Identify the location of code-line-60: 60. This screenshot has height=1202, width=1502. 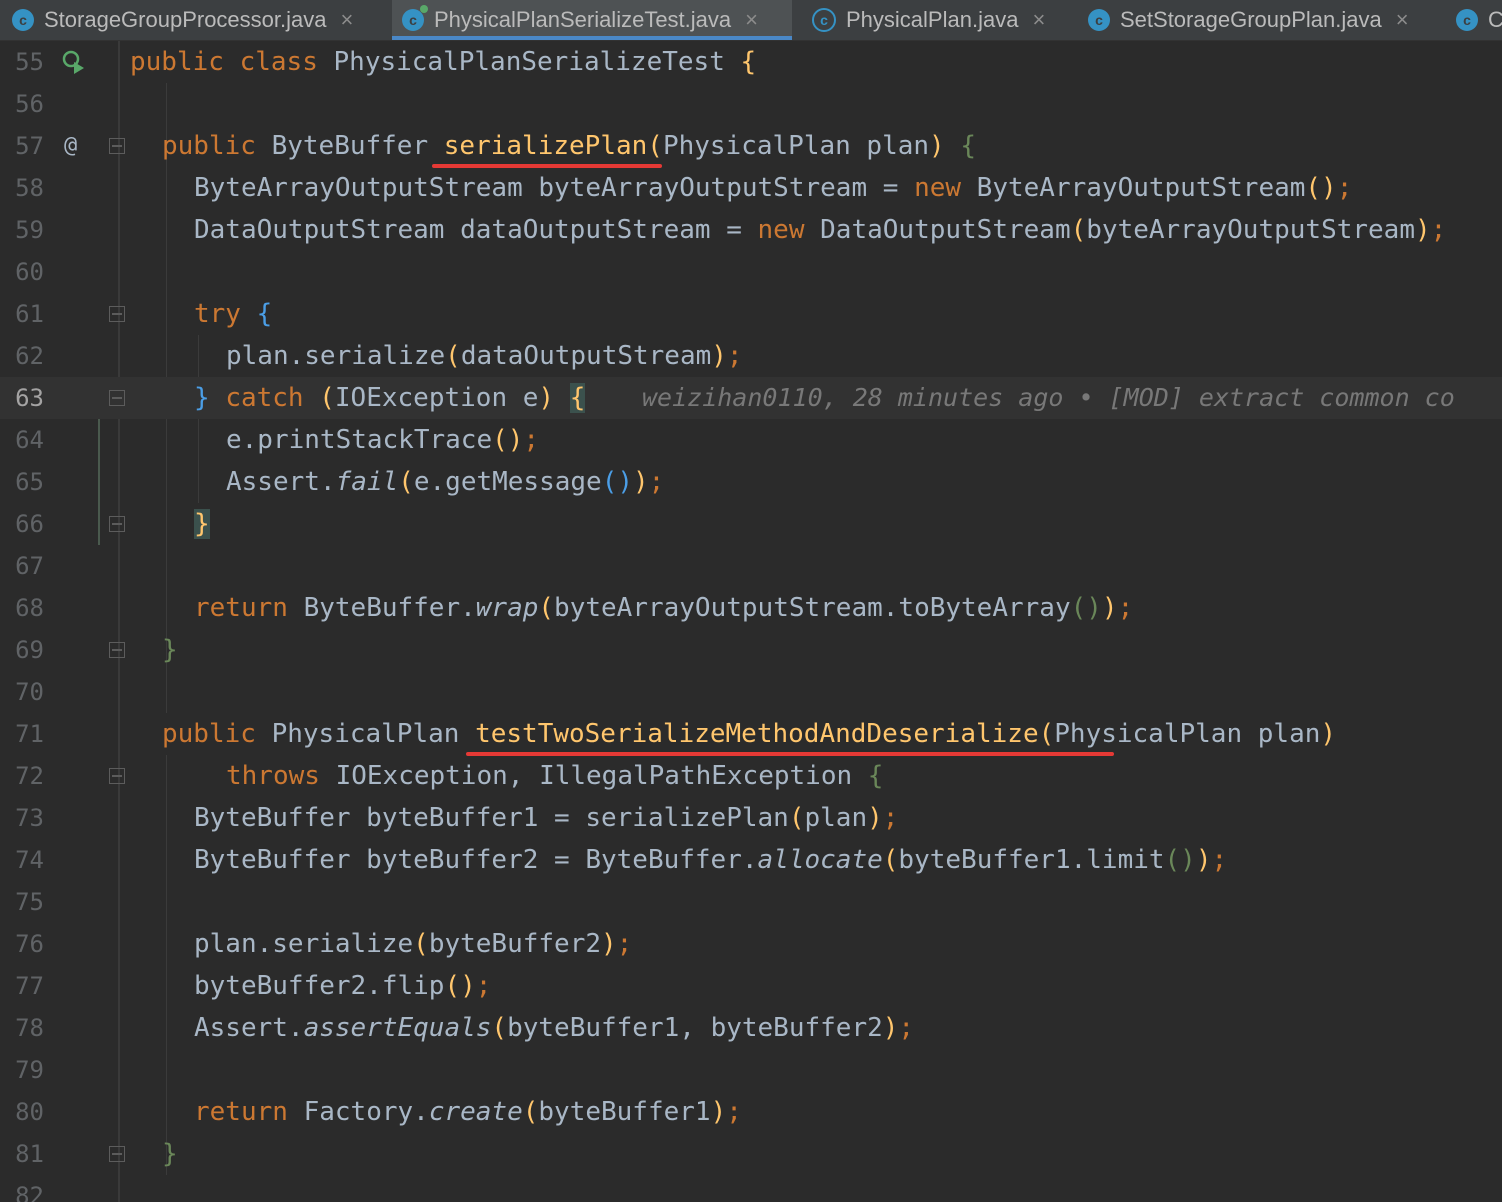
(751, 272).